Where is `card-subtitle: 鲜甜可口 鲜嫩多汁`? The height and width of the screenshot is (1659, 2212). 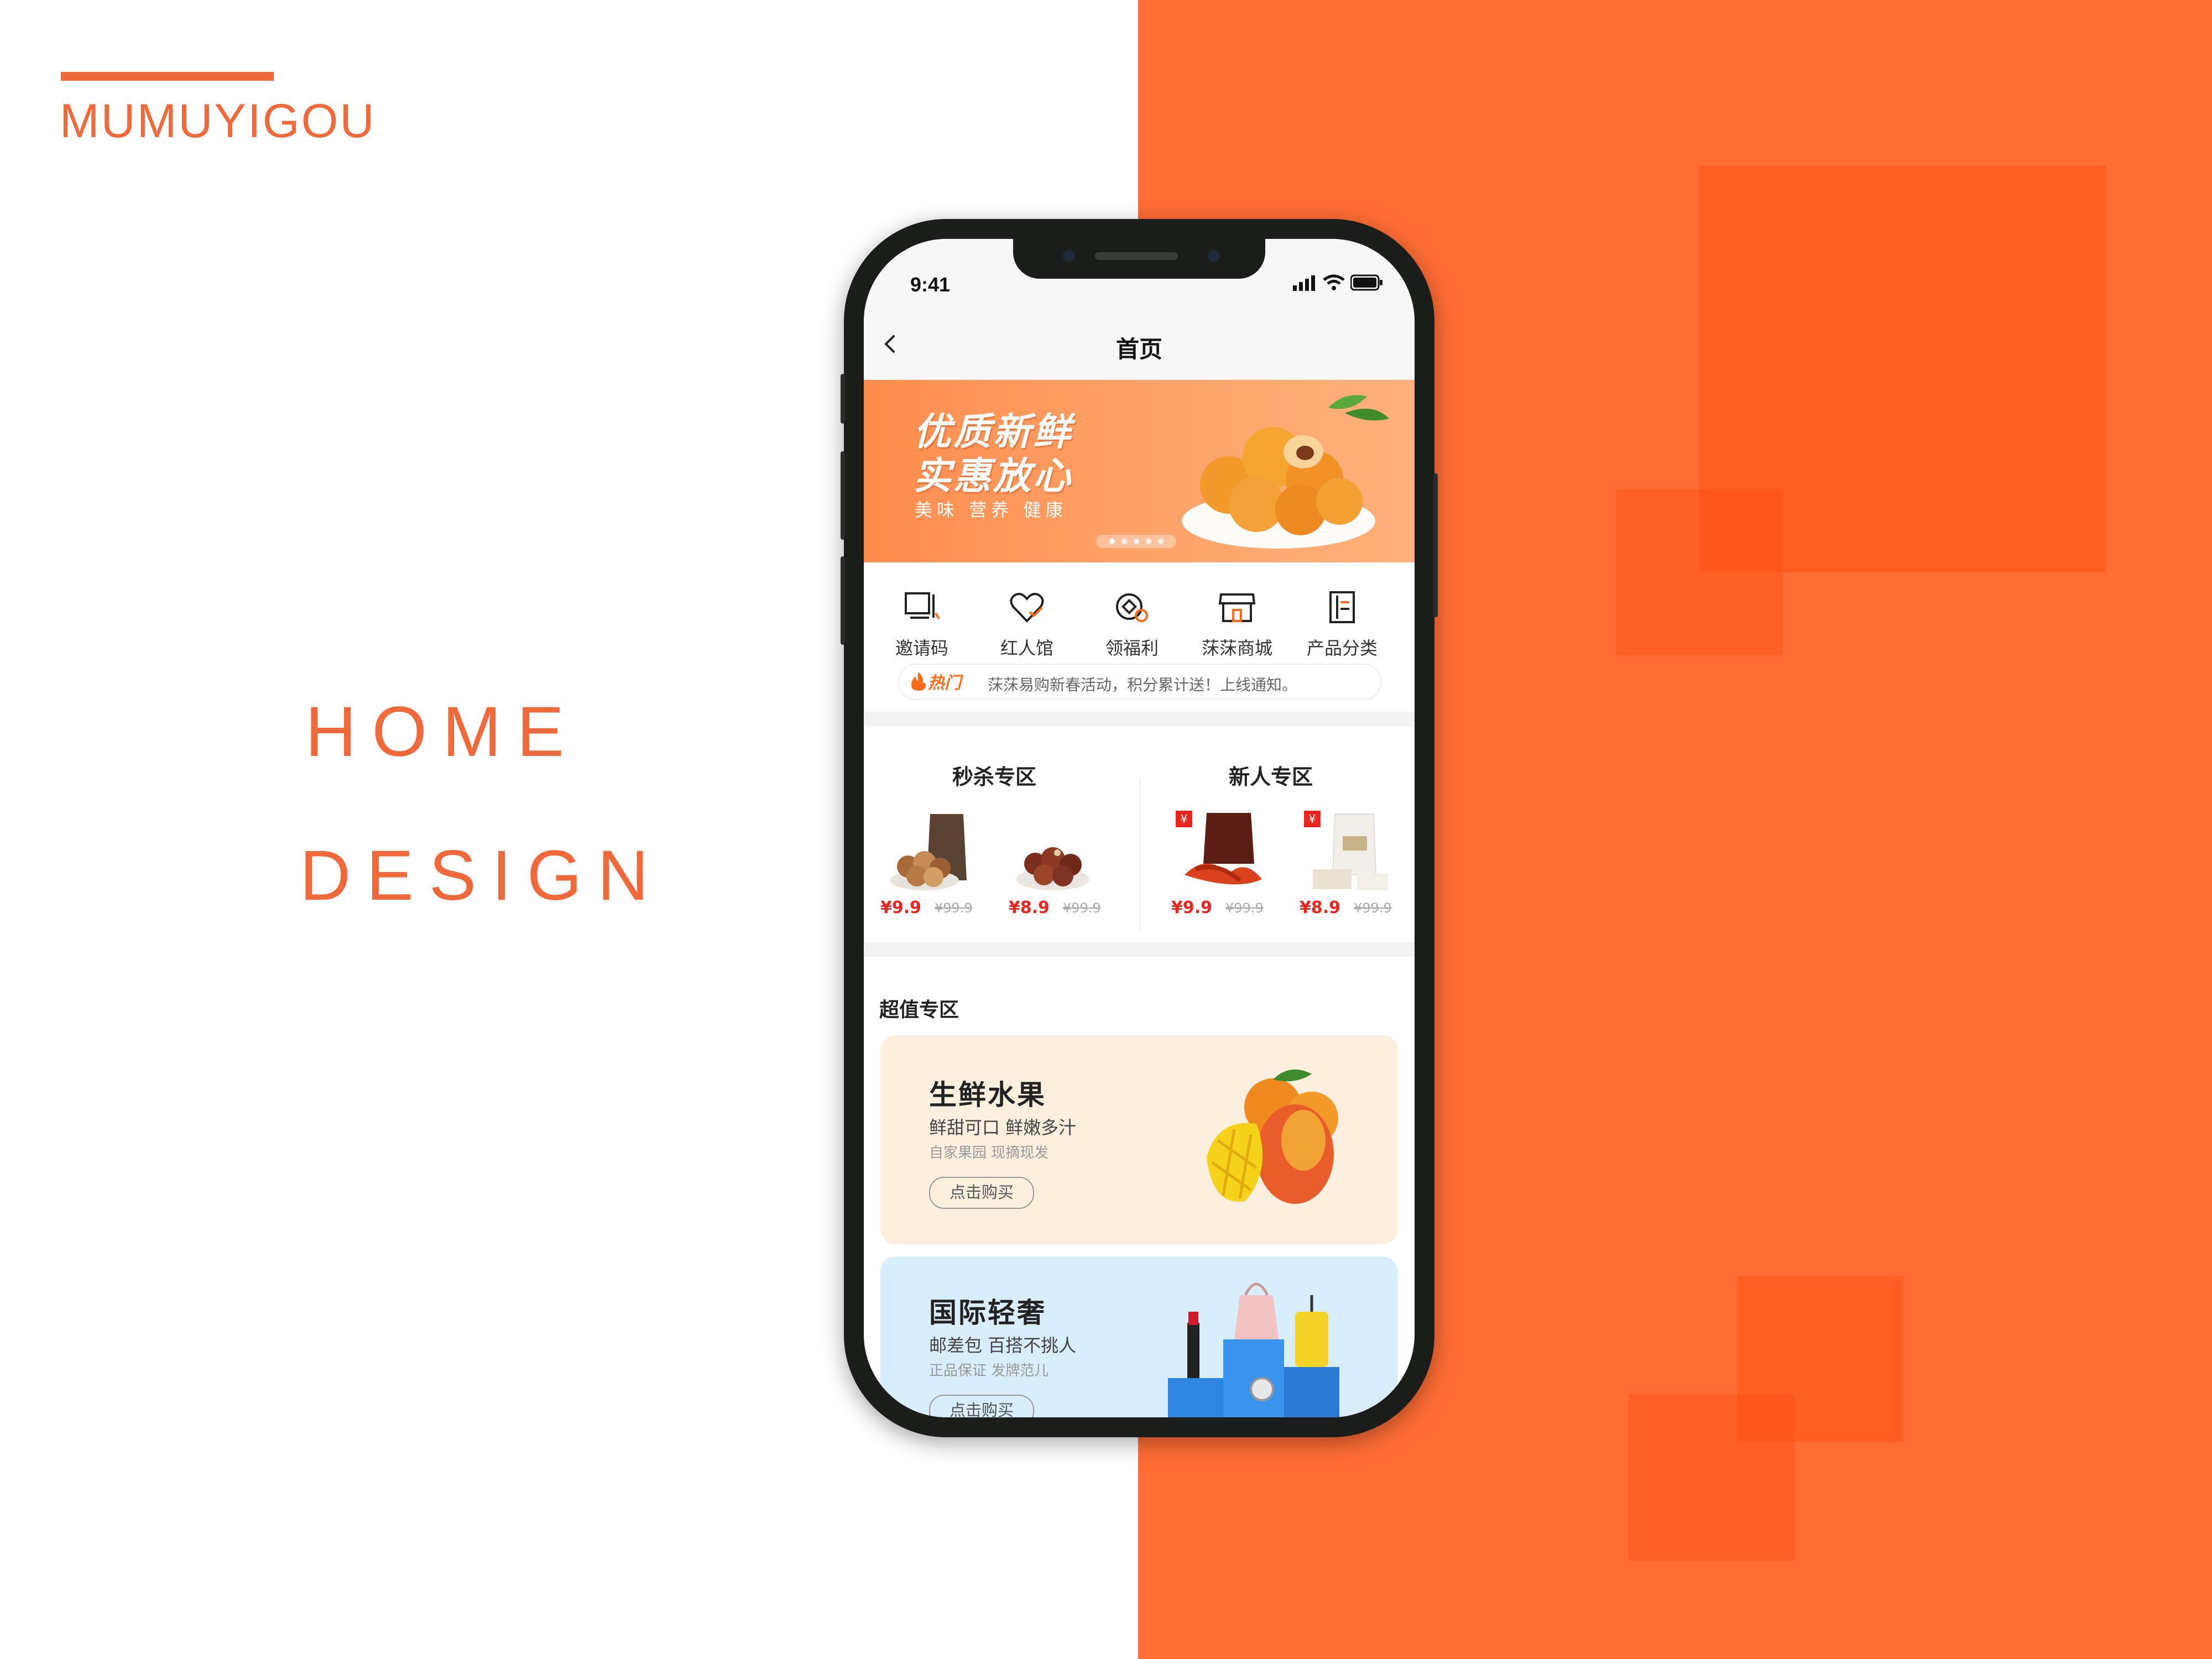 card-subtitle: 鲜甜可口 鲜嫩多汁 is located at coordinates (1003, 1127).